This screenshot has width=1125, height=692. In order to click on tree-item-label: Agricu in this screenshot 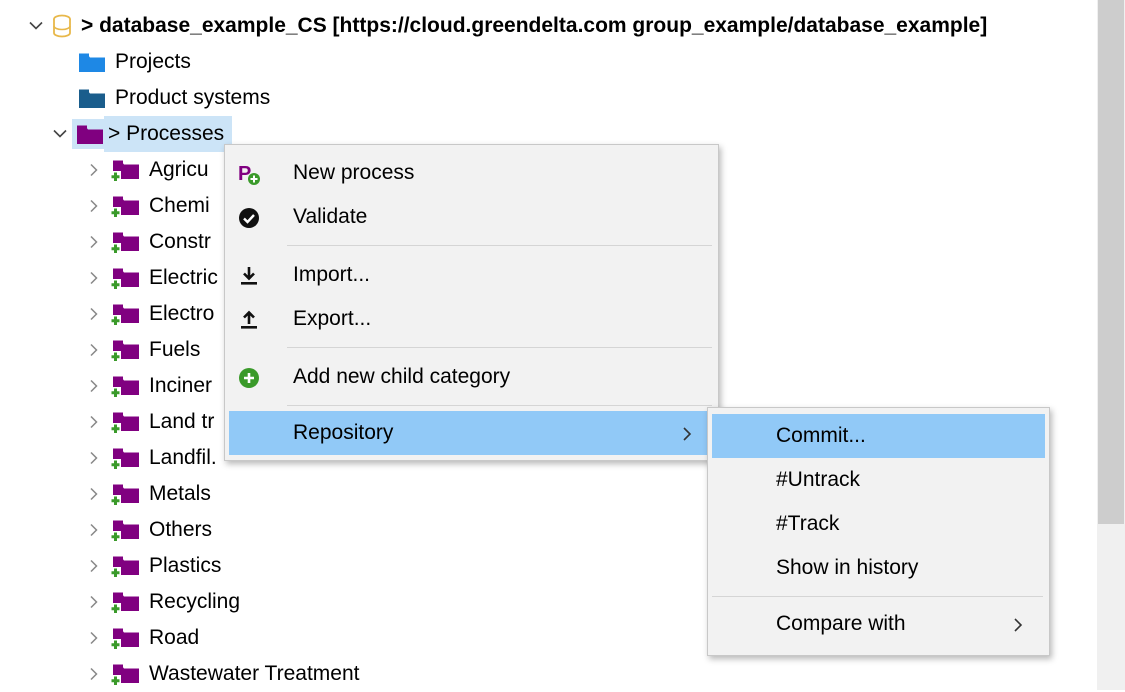, I will do `click(179, 169)`.